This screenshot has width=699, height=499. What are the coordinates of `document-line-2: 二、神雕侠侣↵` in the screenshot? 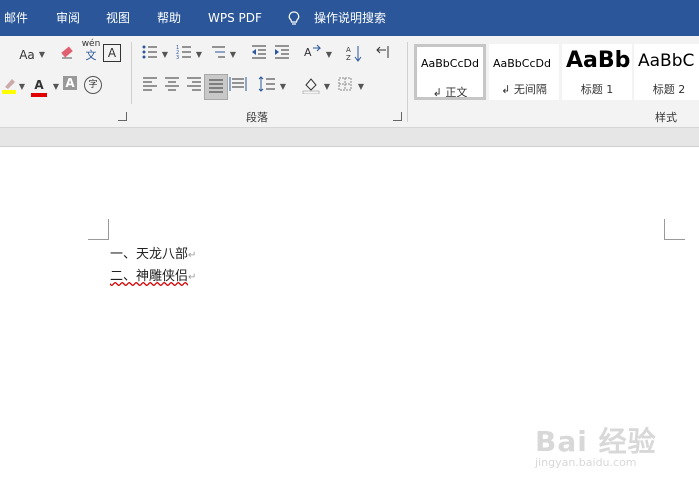 It's located at (153, 274).